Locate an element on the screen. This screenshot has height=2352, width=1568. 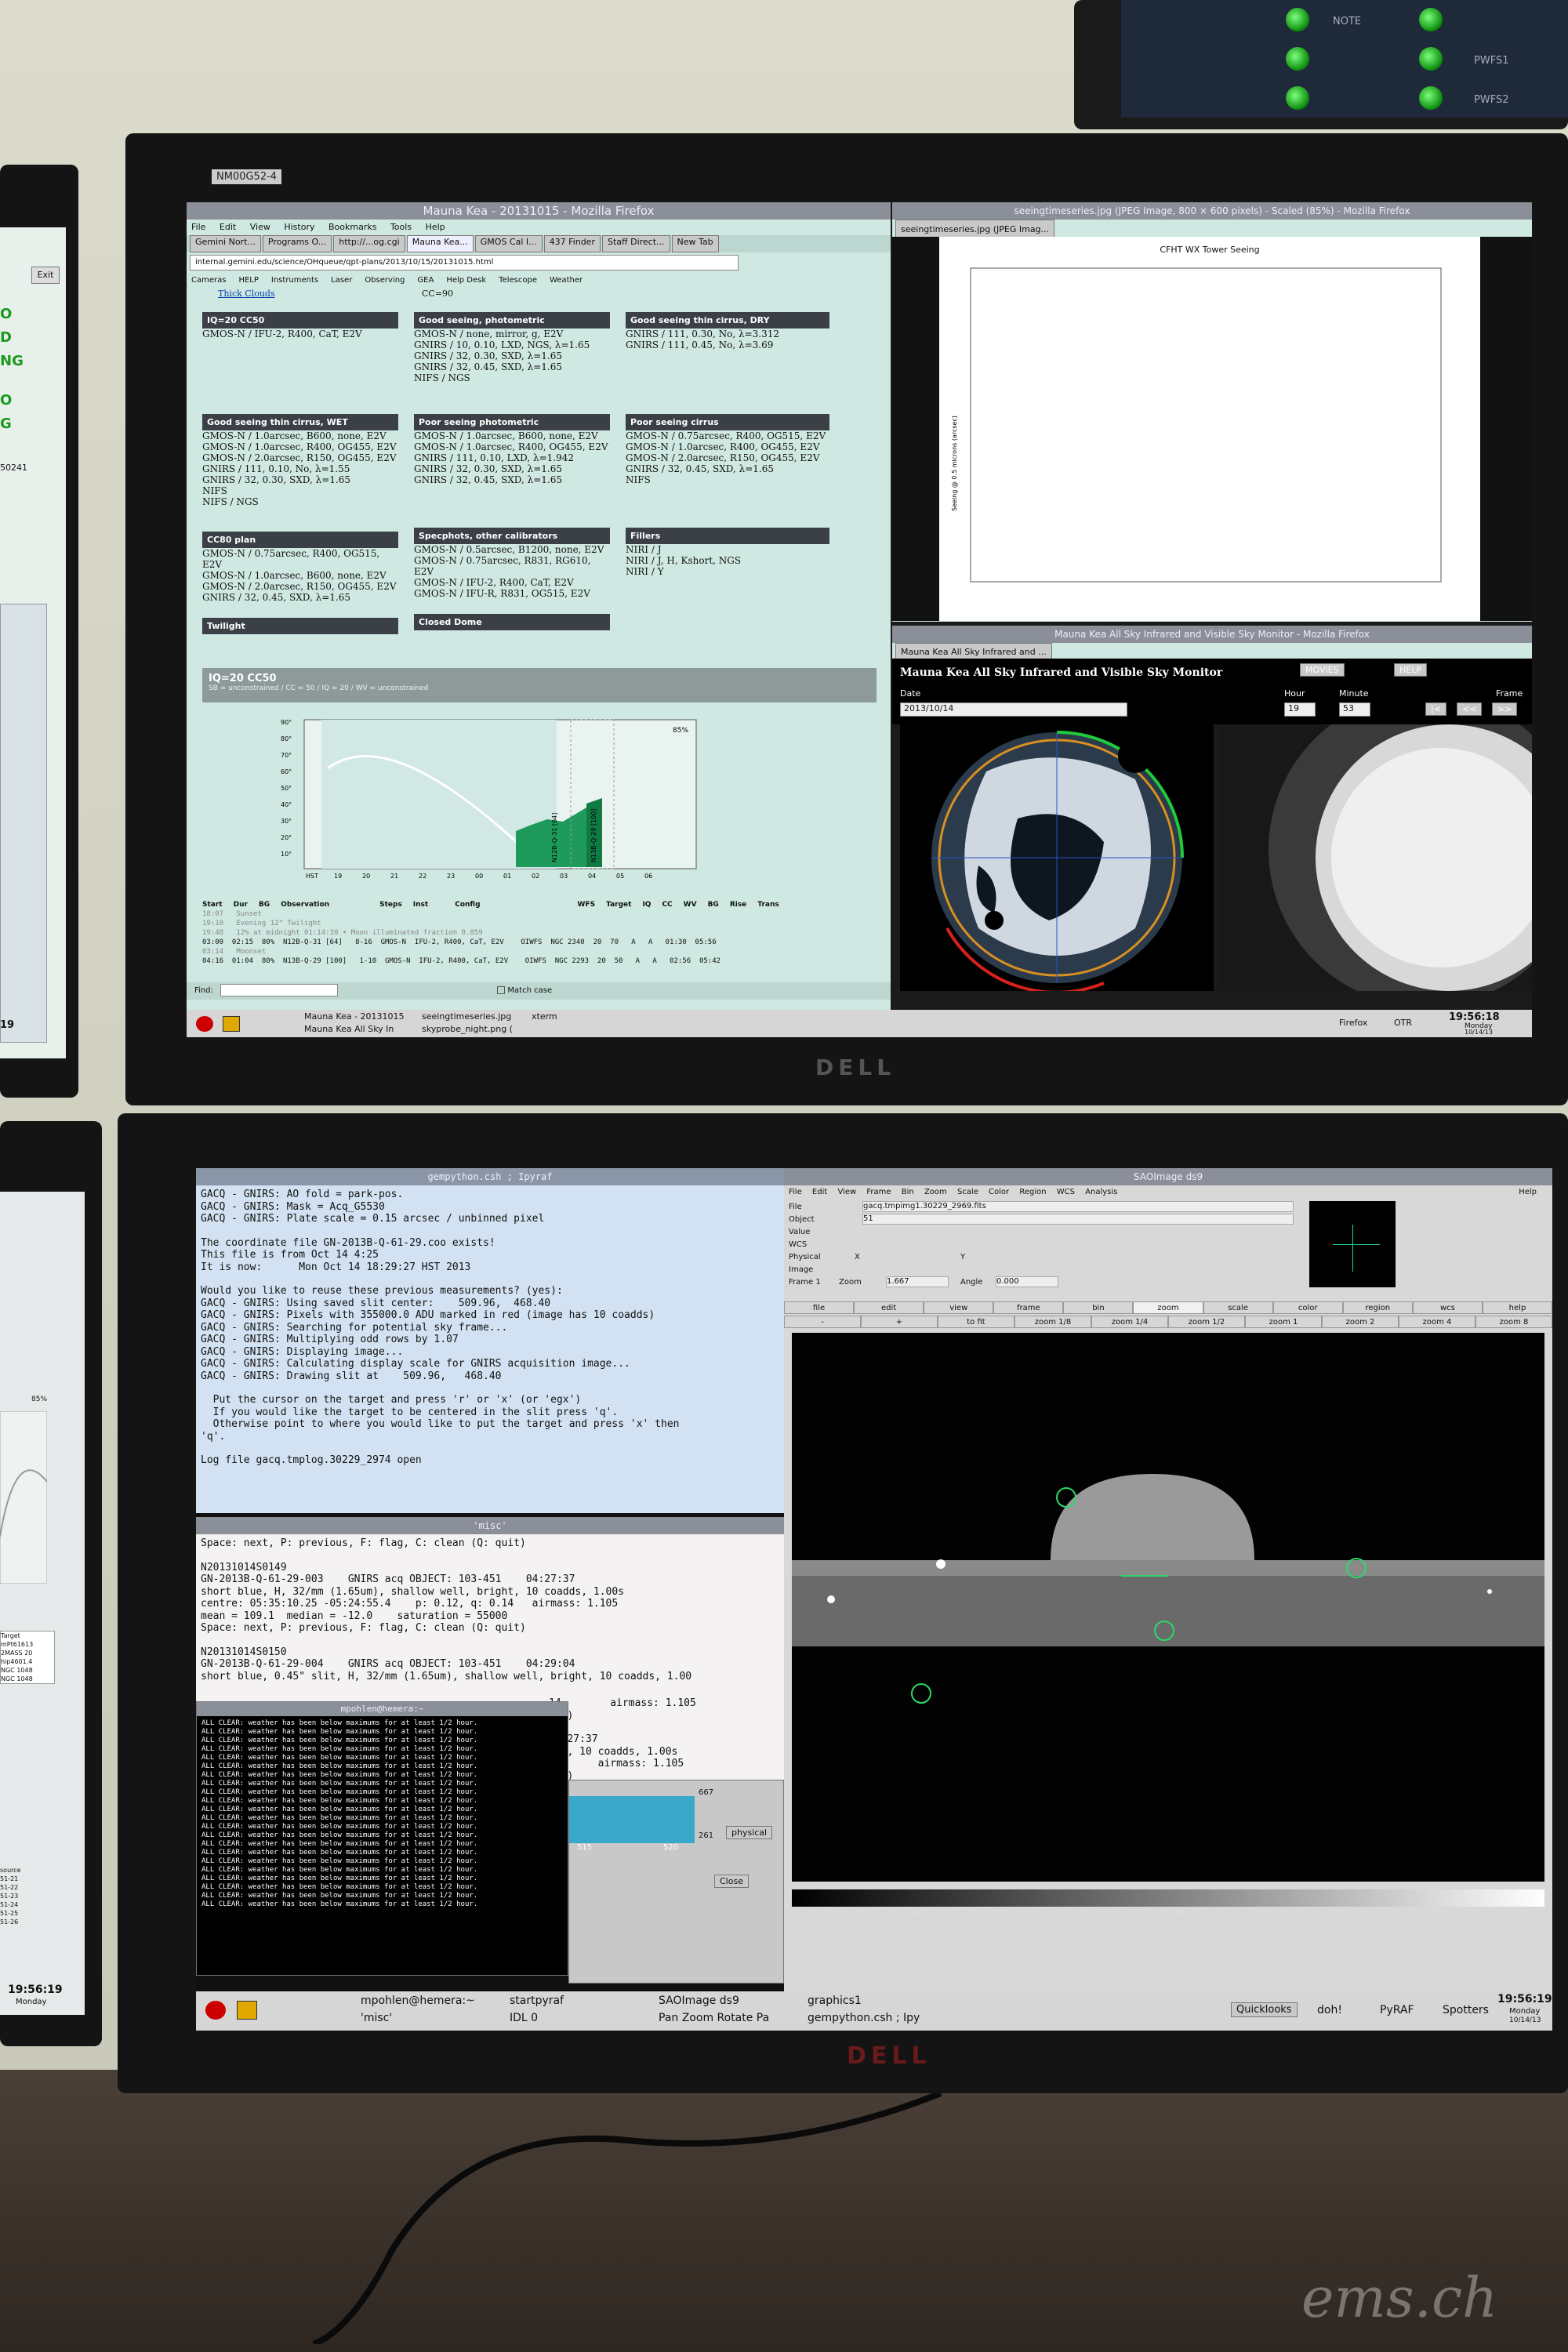
tray-item: Firefox is located at coordinates (1353, 1023).